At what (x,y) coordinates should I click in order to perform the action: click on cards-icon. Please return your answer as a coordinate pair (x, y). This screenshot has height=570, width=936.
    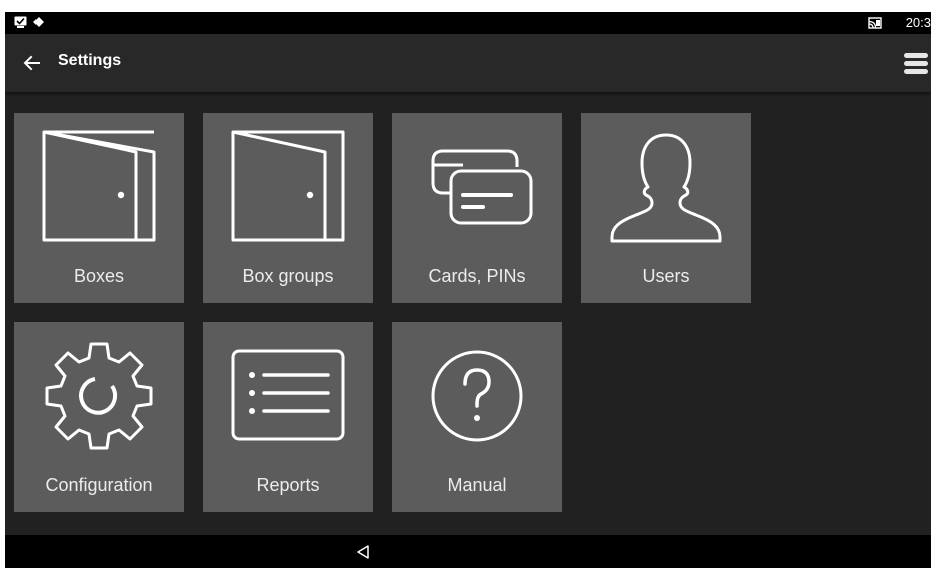
    Looking at the image, I should click on (482, 187).